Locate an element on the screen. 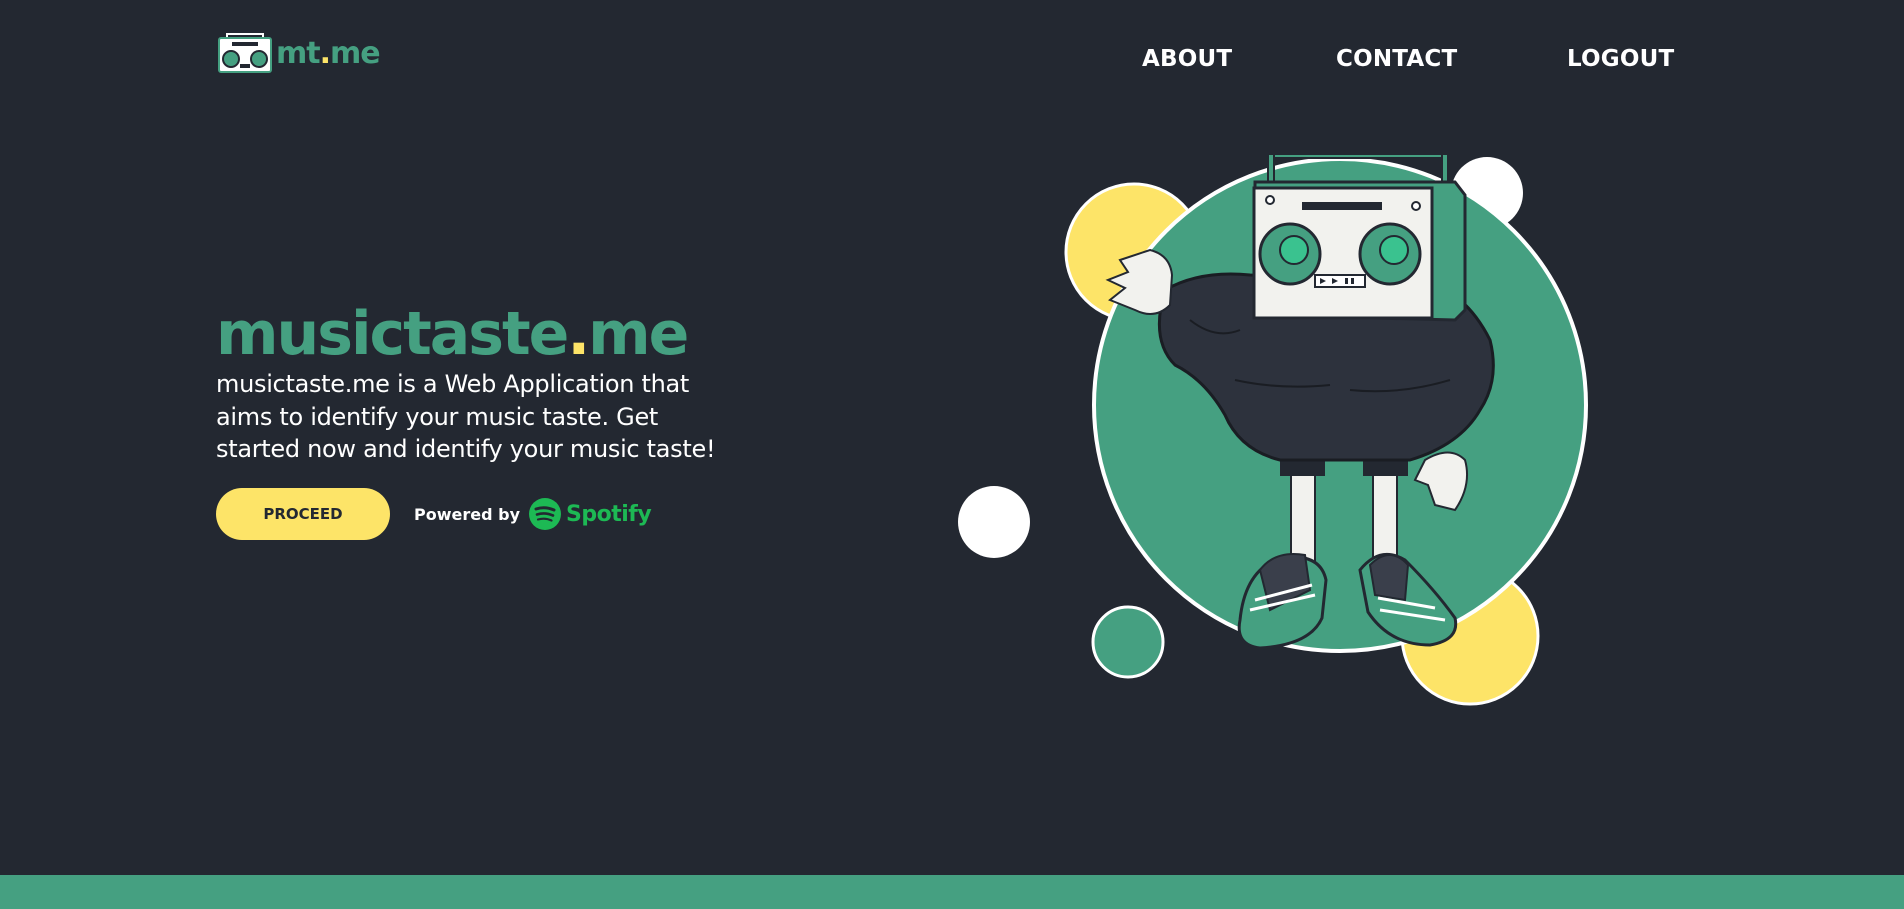  main-nav: ABOUT CONTACT LOGOUT is located at coordinates (952, 61).